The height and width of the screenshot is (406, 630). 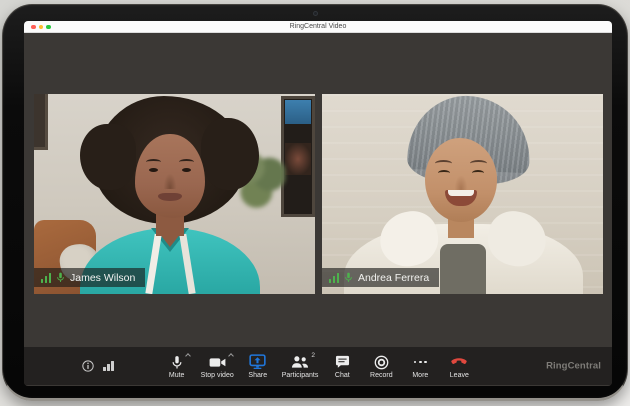 What do you see at coordinates (315, 13) in the screenshot?
I see `front-camera` at bounding box center [315, 13].